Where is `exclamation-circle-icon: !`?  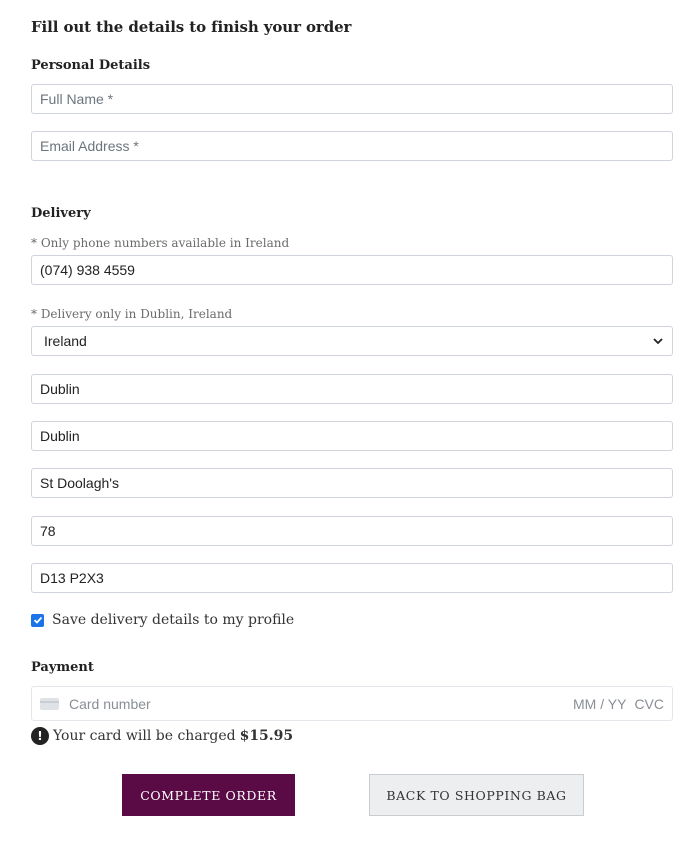 exclamation-circle-icon: ! is located at coordinates (40, 736).